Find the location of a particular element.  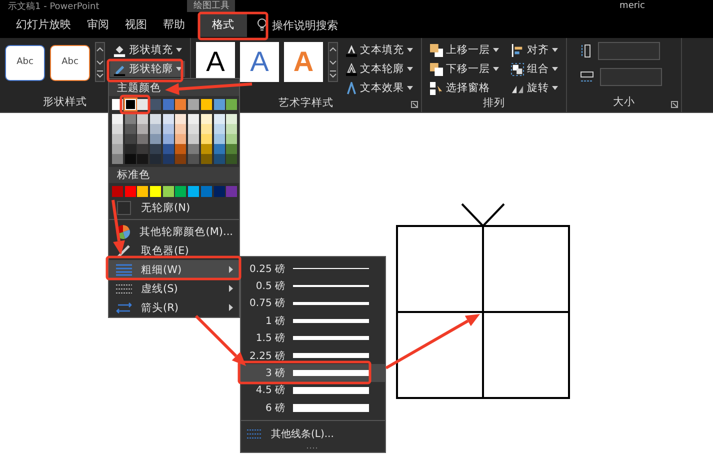

menu-item: 取色器(E) is located at coordinates (174, 250).